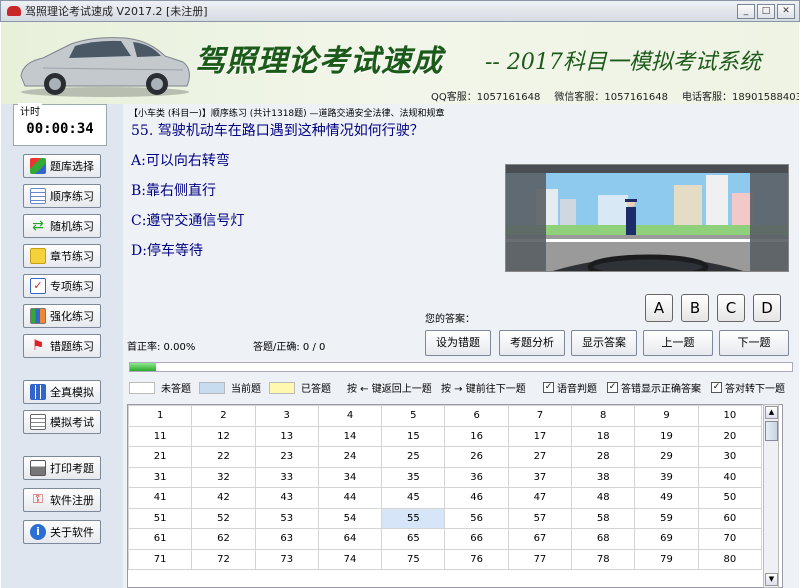  I want to click on grid-cell: 2, so click(223, 416).